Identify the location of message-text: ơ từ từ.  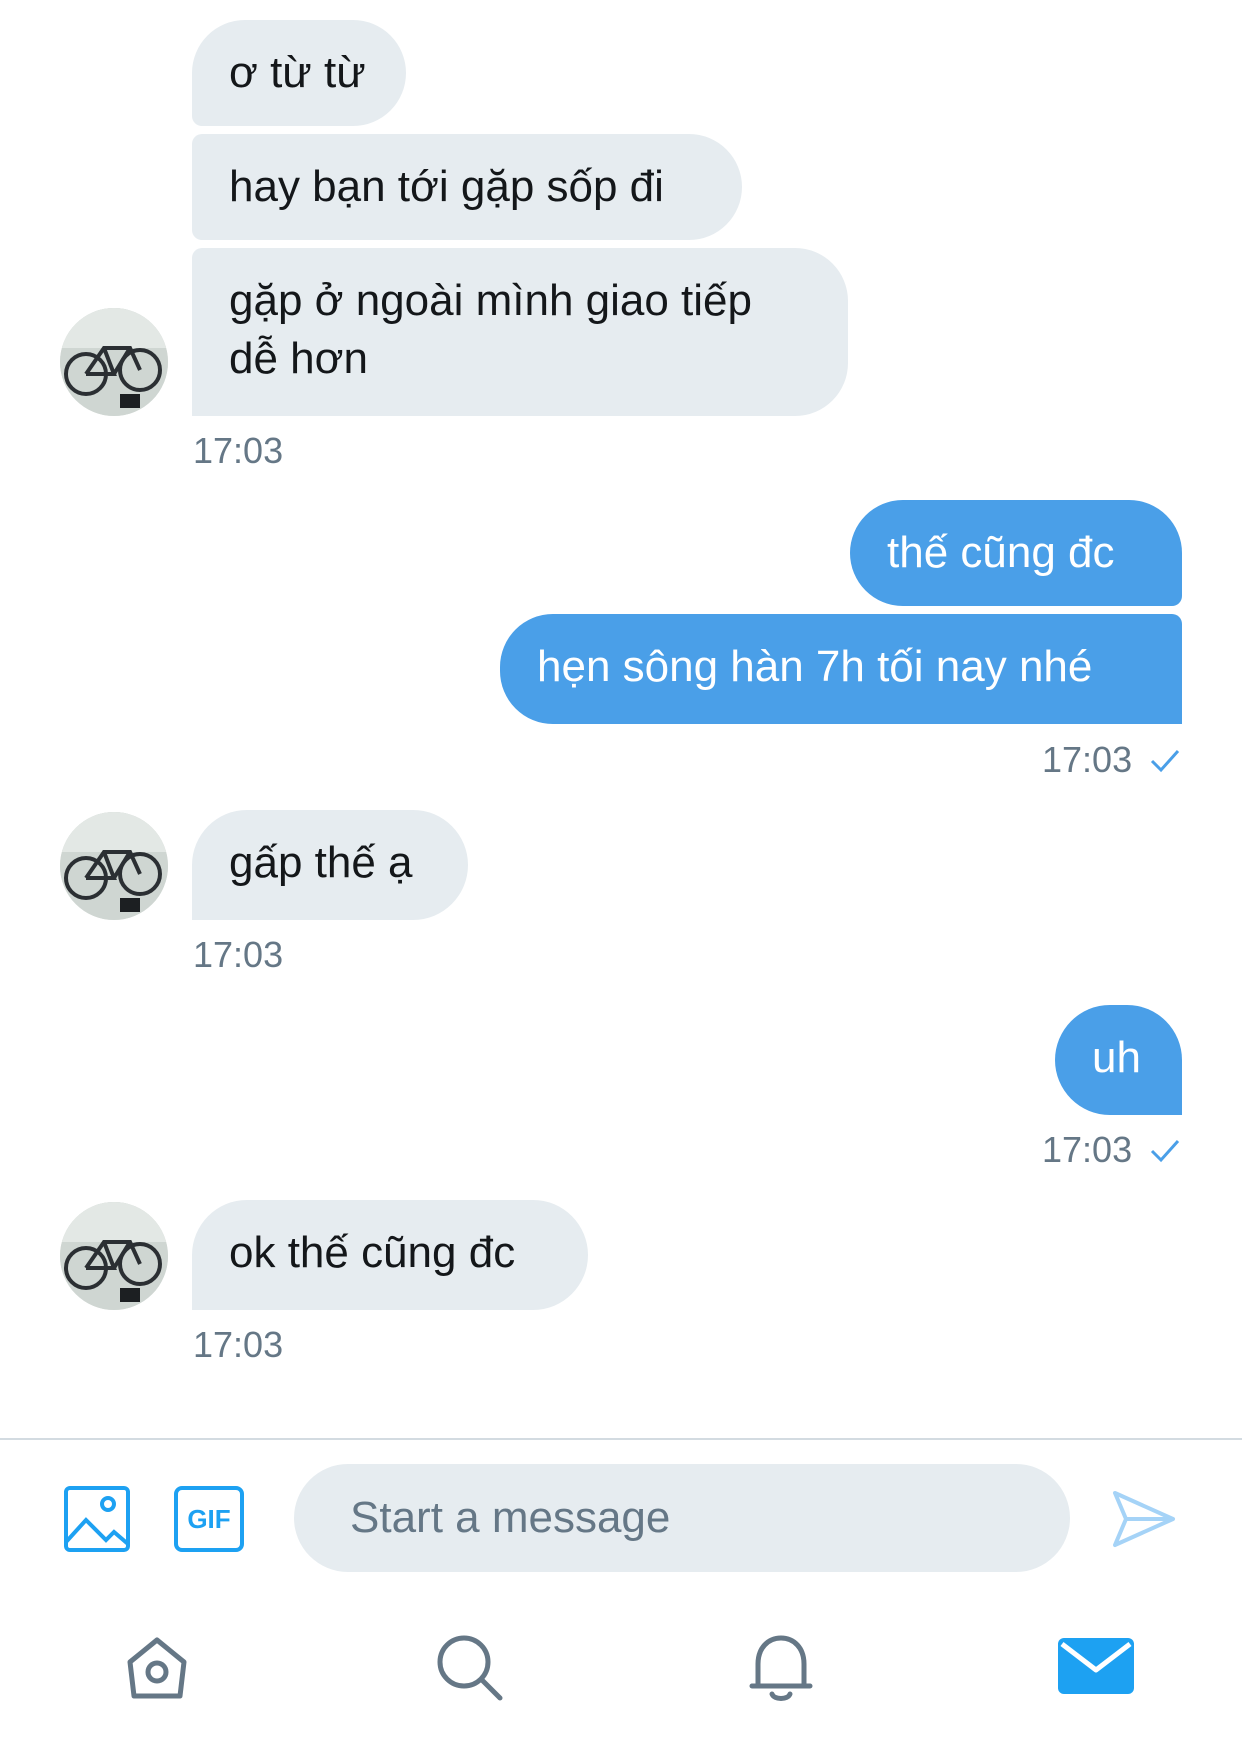
(297, 72).